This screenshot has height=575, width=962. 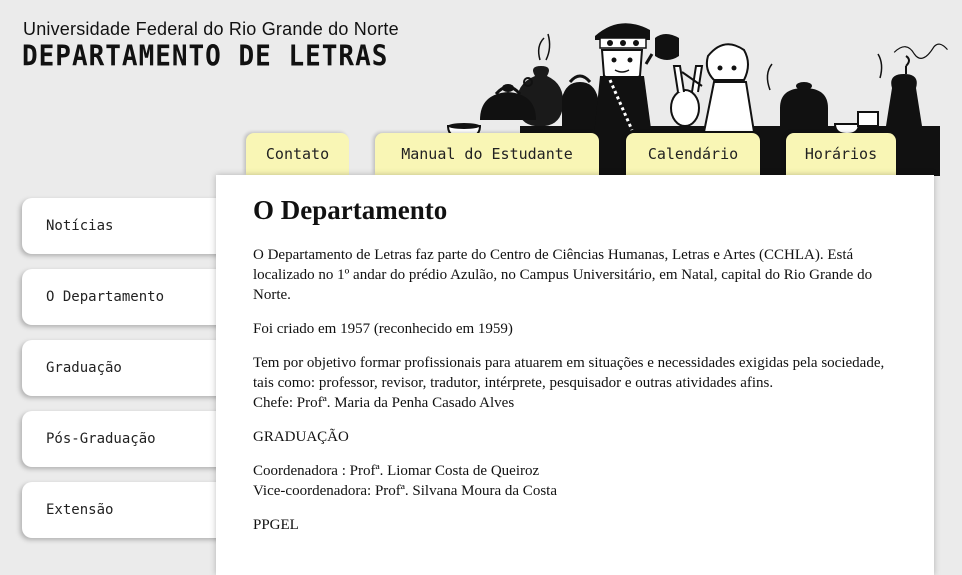 I want to click on tab-calendario: Calendário, so click(x=693, y=154).